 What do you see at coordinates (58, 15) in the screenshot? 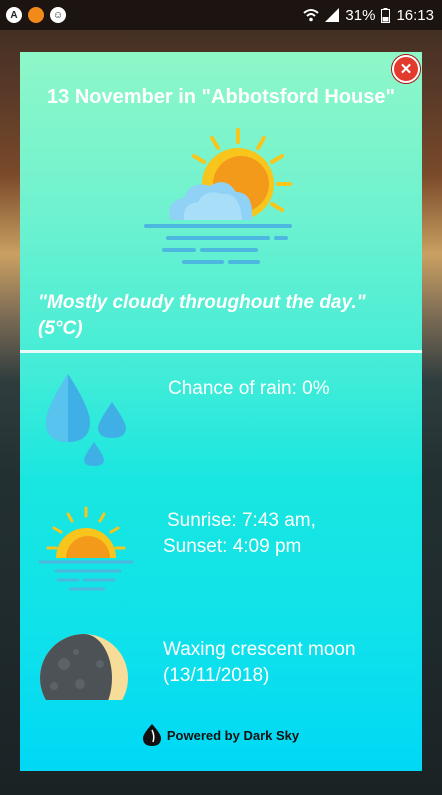
I see `smiley-icon: ☺` at bounding box center [58, 15].